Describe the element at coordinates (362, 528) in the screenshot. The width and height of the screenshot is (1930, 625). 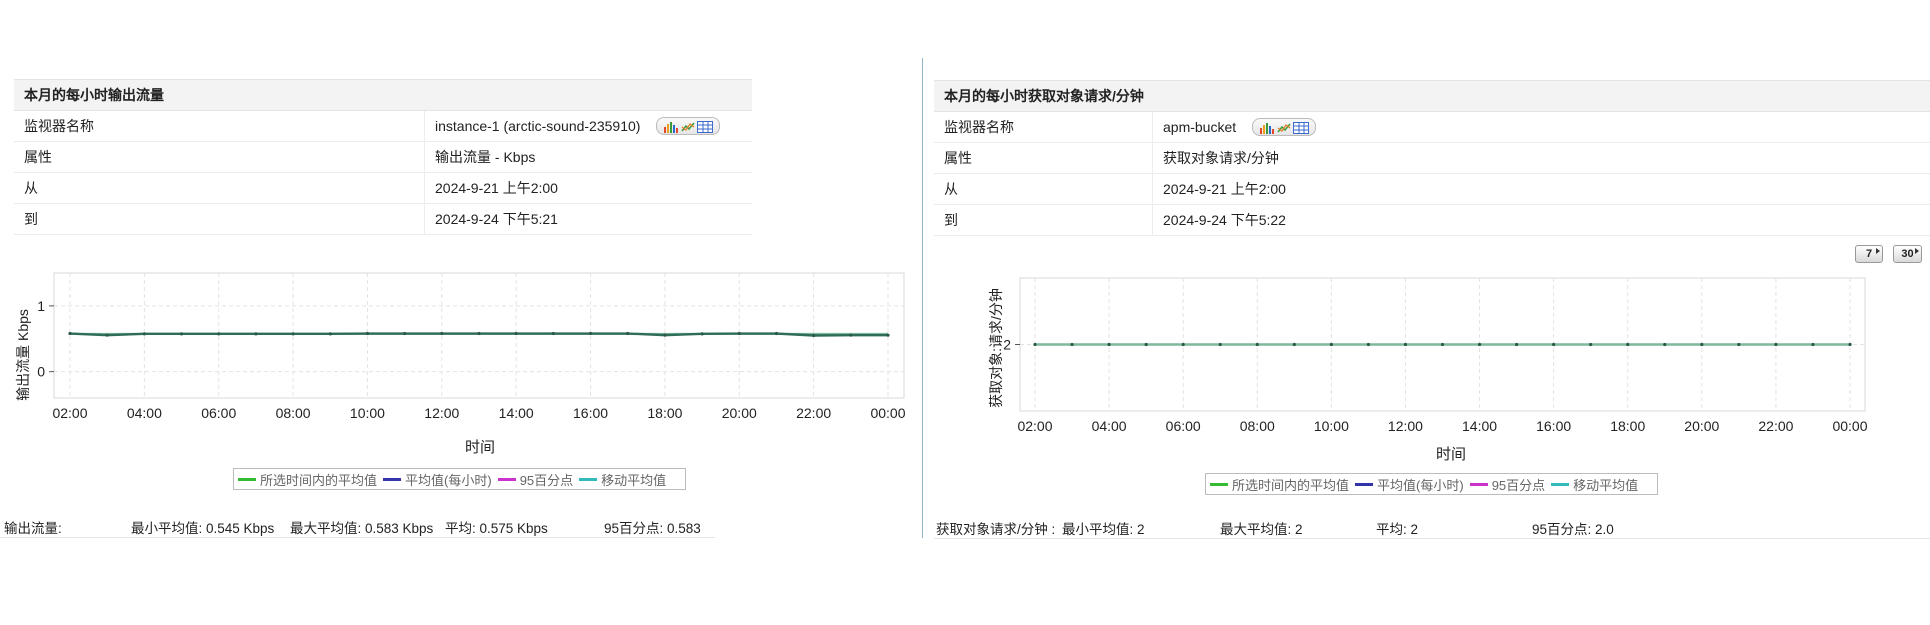
I see `summary-max: 最大平均值: 0.583 Kbps` at that location.